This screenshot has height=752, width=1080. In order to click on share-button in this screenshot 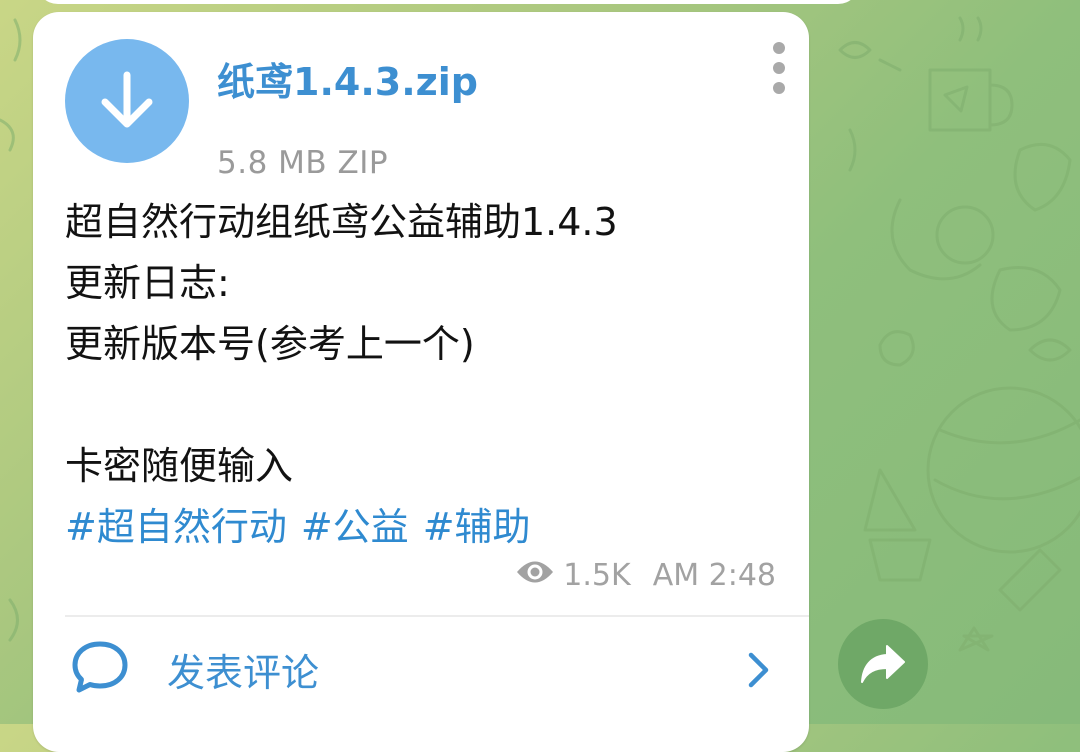, I will do `click(883, 664)`.